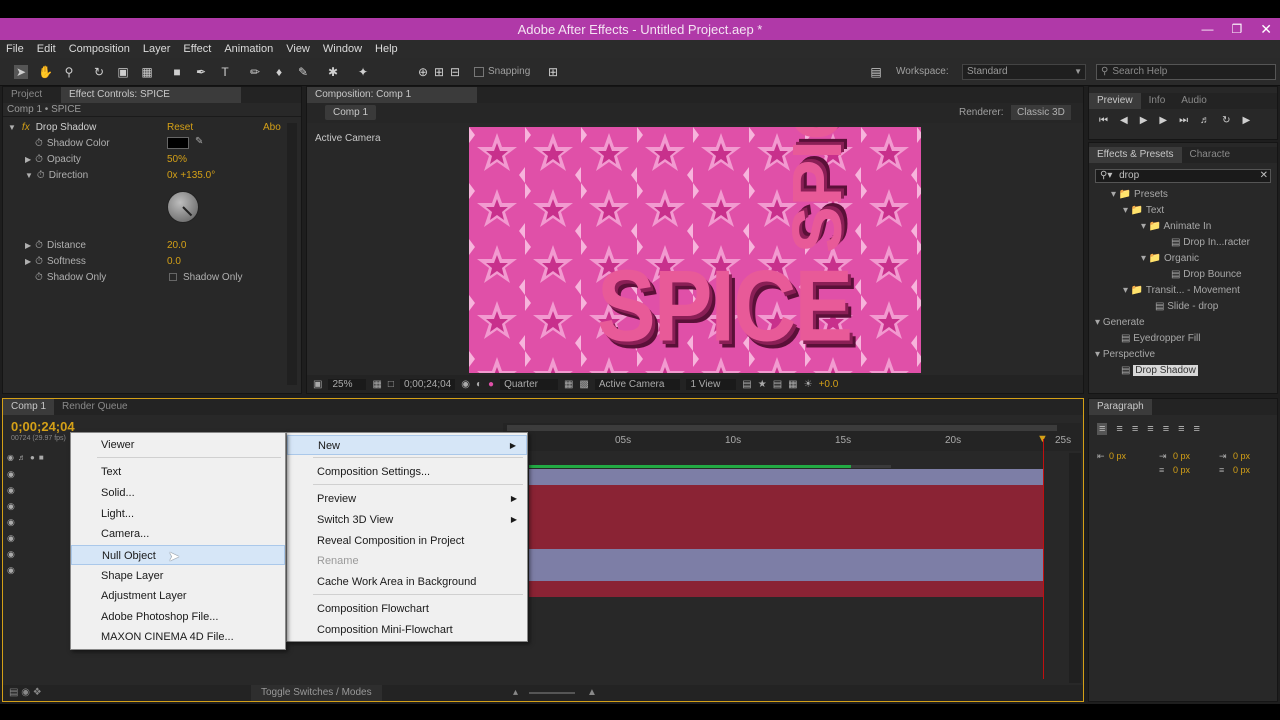  Describe the element at coordinates (183, 207) in the screenshot. I see `direction-dial` at that location.